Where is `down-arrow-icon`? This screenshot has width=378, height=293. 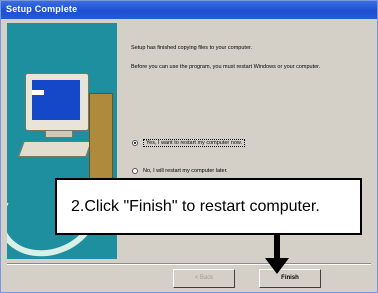 down-arrow-icon is located at coordinates (277, 266).